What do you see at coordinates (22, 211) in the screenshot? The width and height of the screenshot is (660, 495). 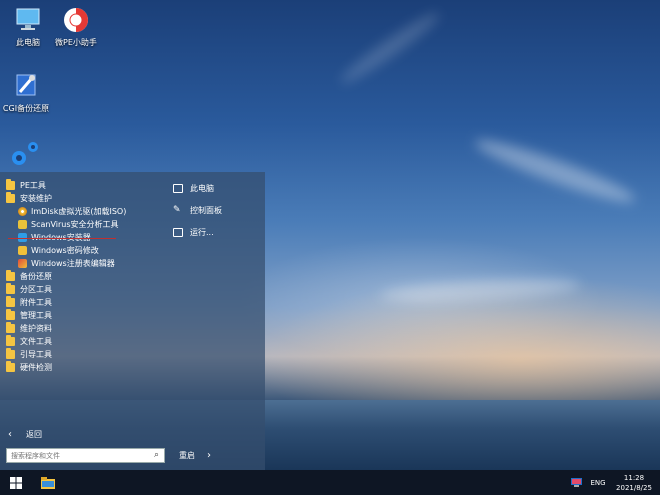 I see `disc-icon` at bounding box center [22, 211].